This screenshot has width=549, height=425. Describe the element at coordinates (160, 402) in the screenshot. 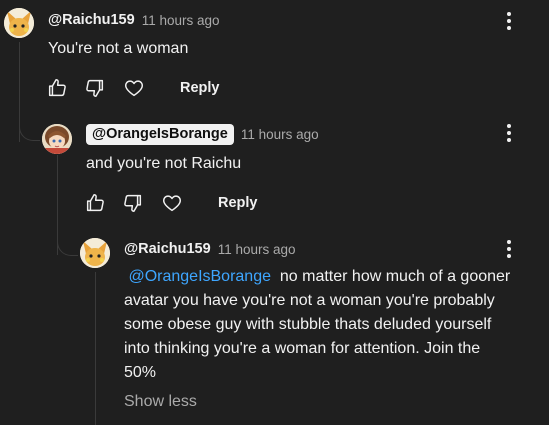

I see `show-less-button: Show less` at that location.